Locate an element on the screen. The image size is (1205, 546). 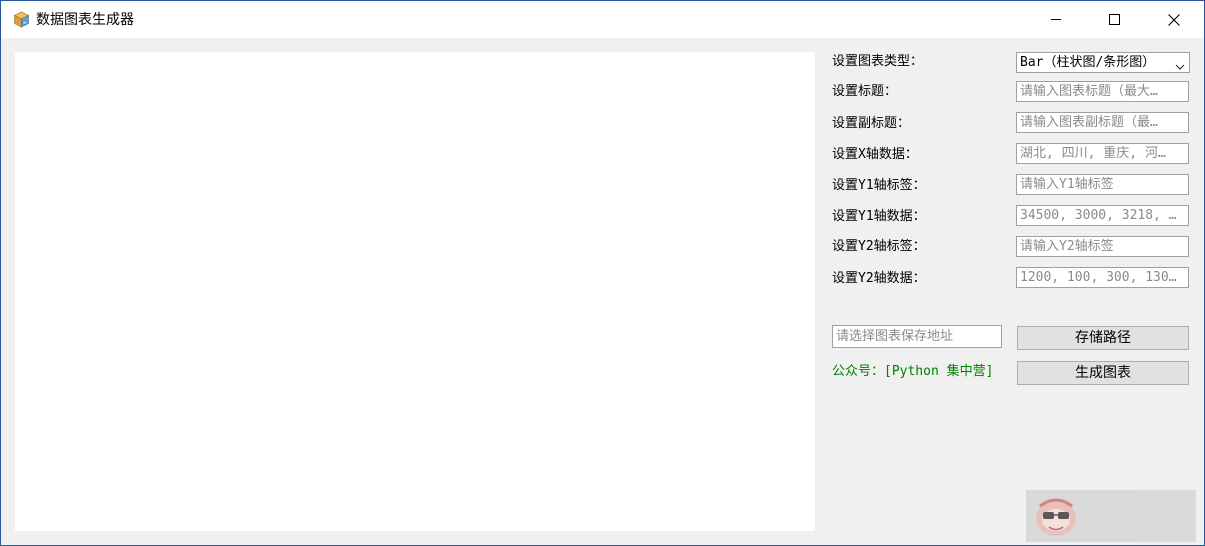
maximize-icon is located at coordinates (1114, 19).